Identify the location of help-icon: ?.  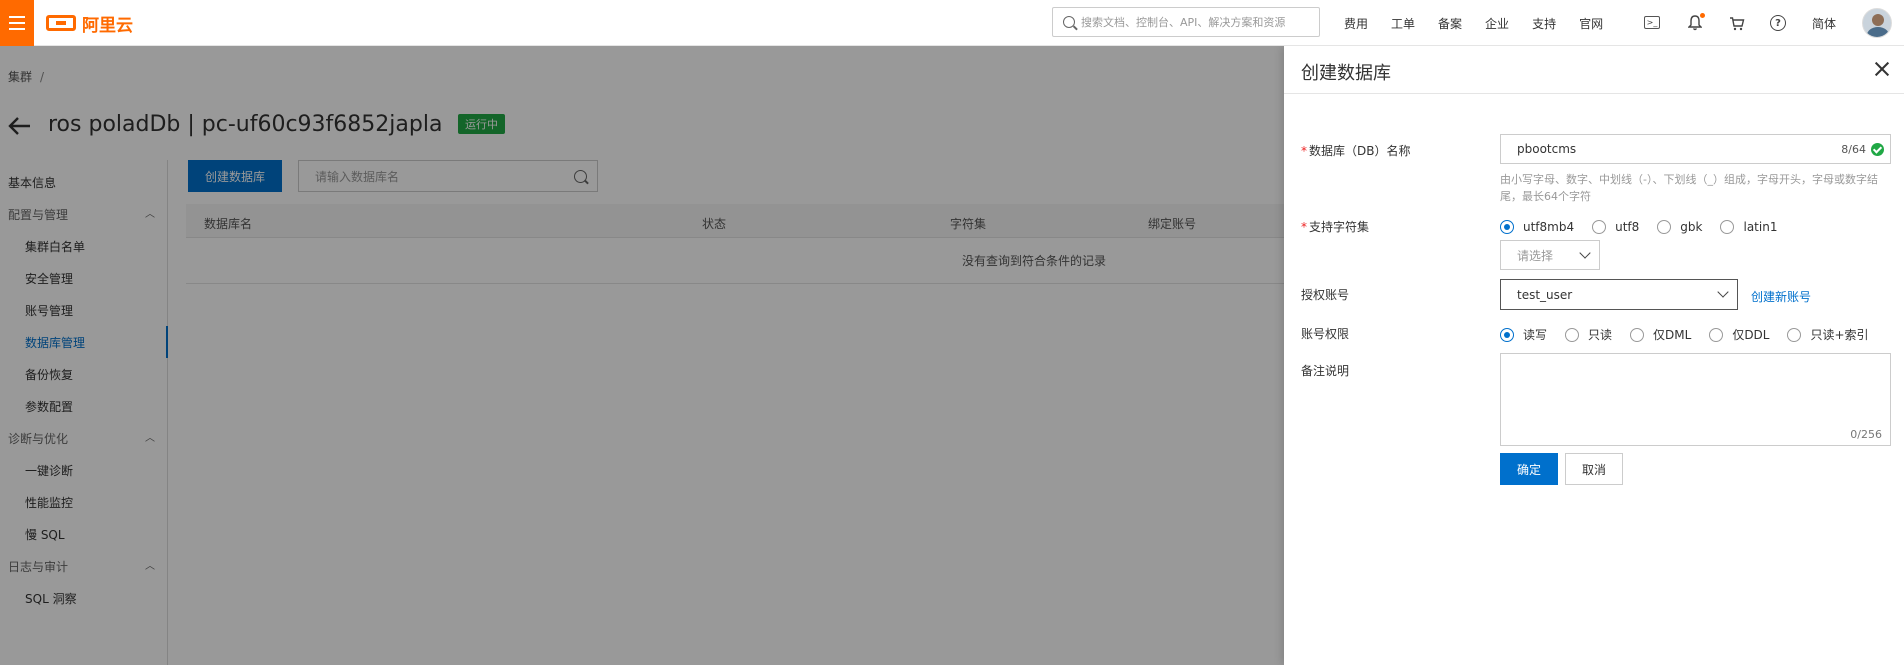
(1778, 23).